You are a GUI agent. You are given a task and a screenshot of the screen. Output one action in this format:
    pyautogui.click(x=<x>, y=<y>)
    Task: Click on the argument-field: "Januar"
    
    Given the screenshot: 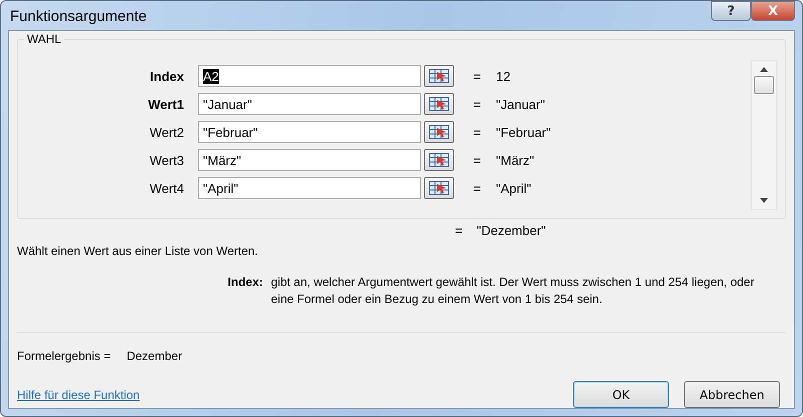 What is the action you would take?
    pyautogui.click(x=309, y=104)
    